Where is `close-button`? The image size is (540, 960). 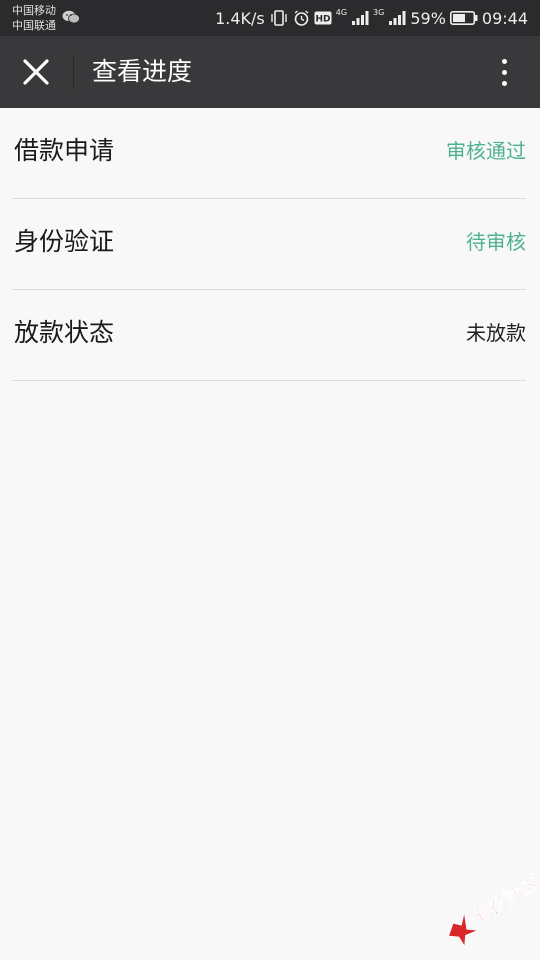 close-button is located at coordinates (36, 72).